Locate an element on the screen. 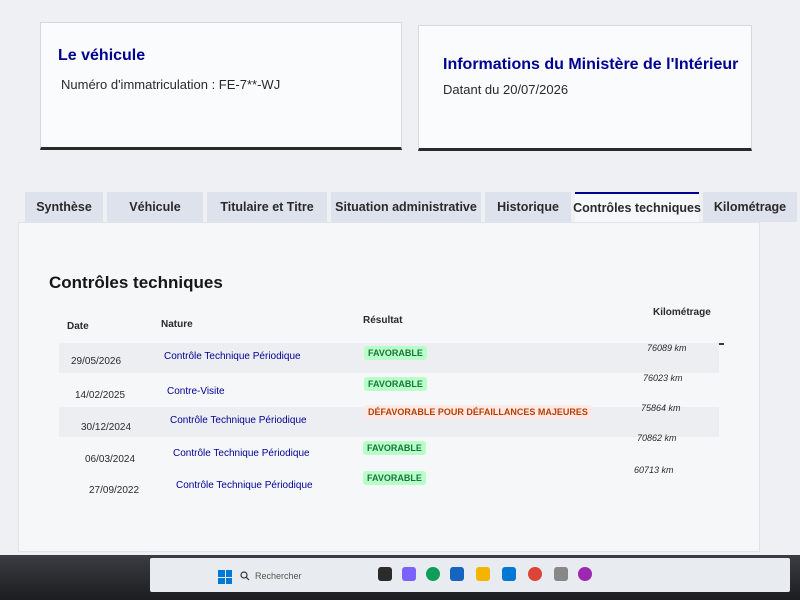  store-icon is located at coordinates (457, 574).